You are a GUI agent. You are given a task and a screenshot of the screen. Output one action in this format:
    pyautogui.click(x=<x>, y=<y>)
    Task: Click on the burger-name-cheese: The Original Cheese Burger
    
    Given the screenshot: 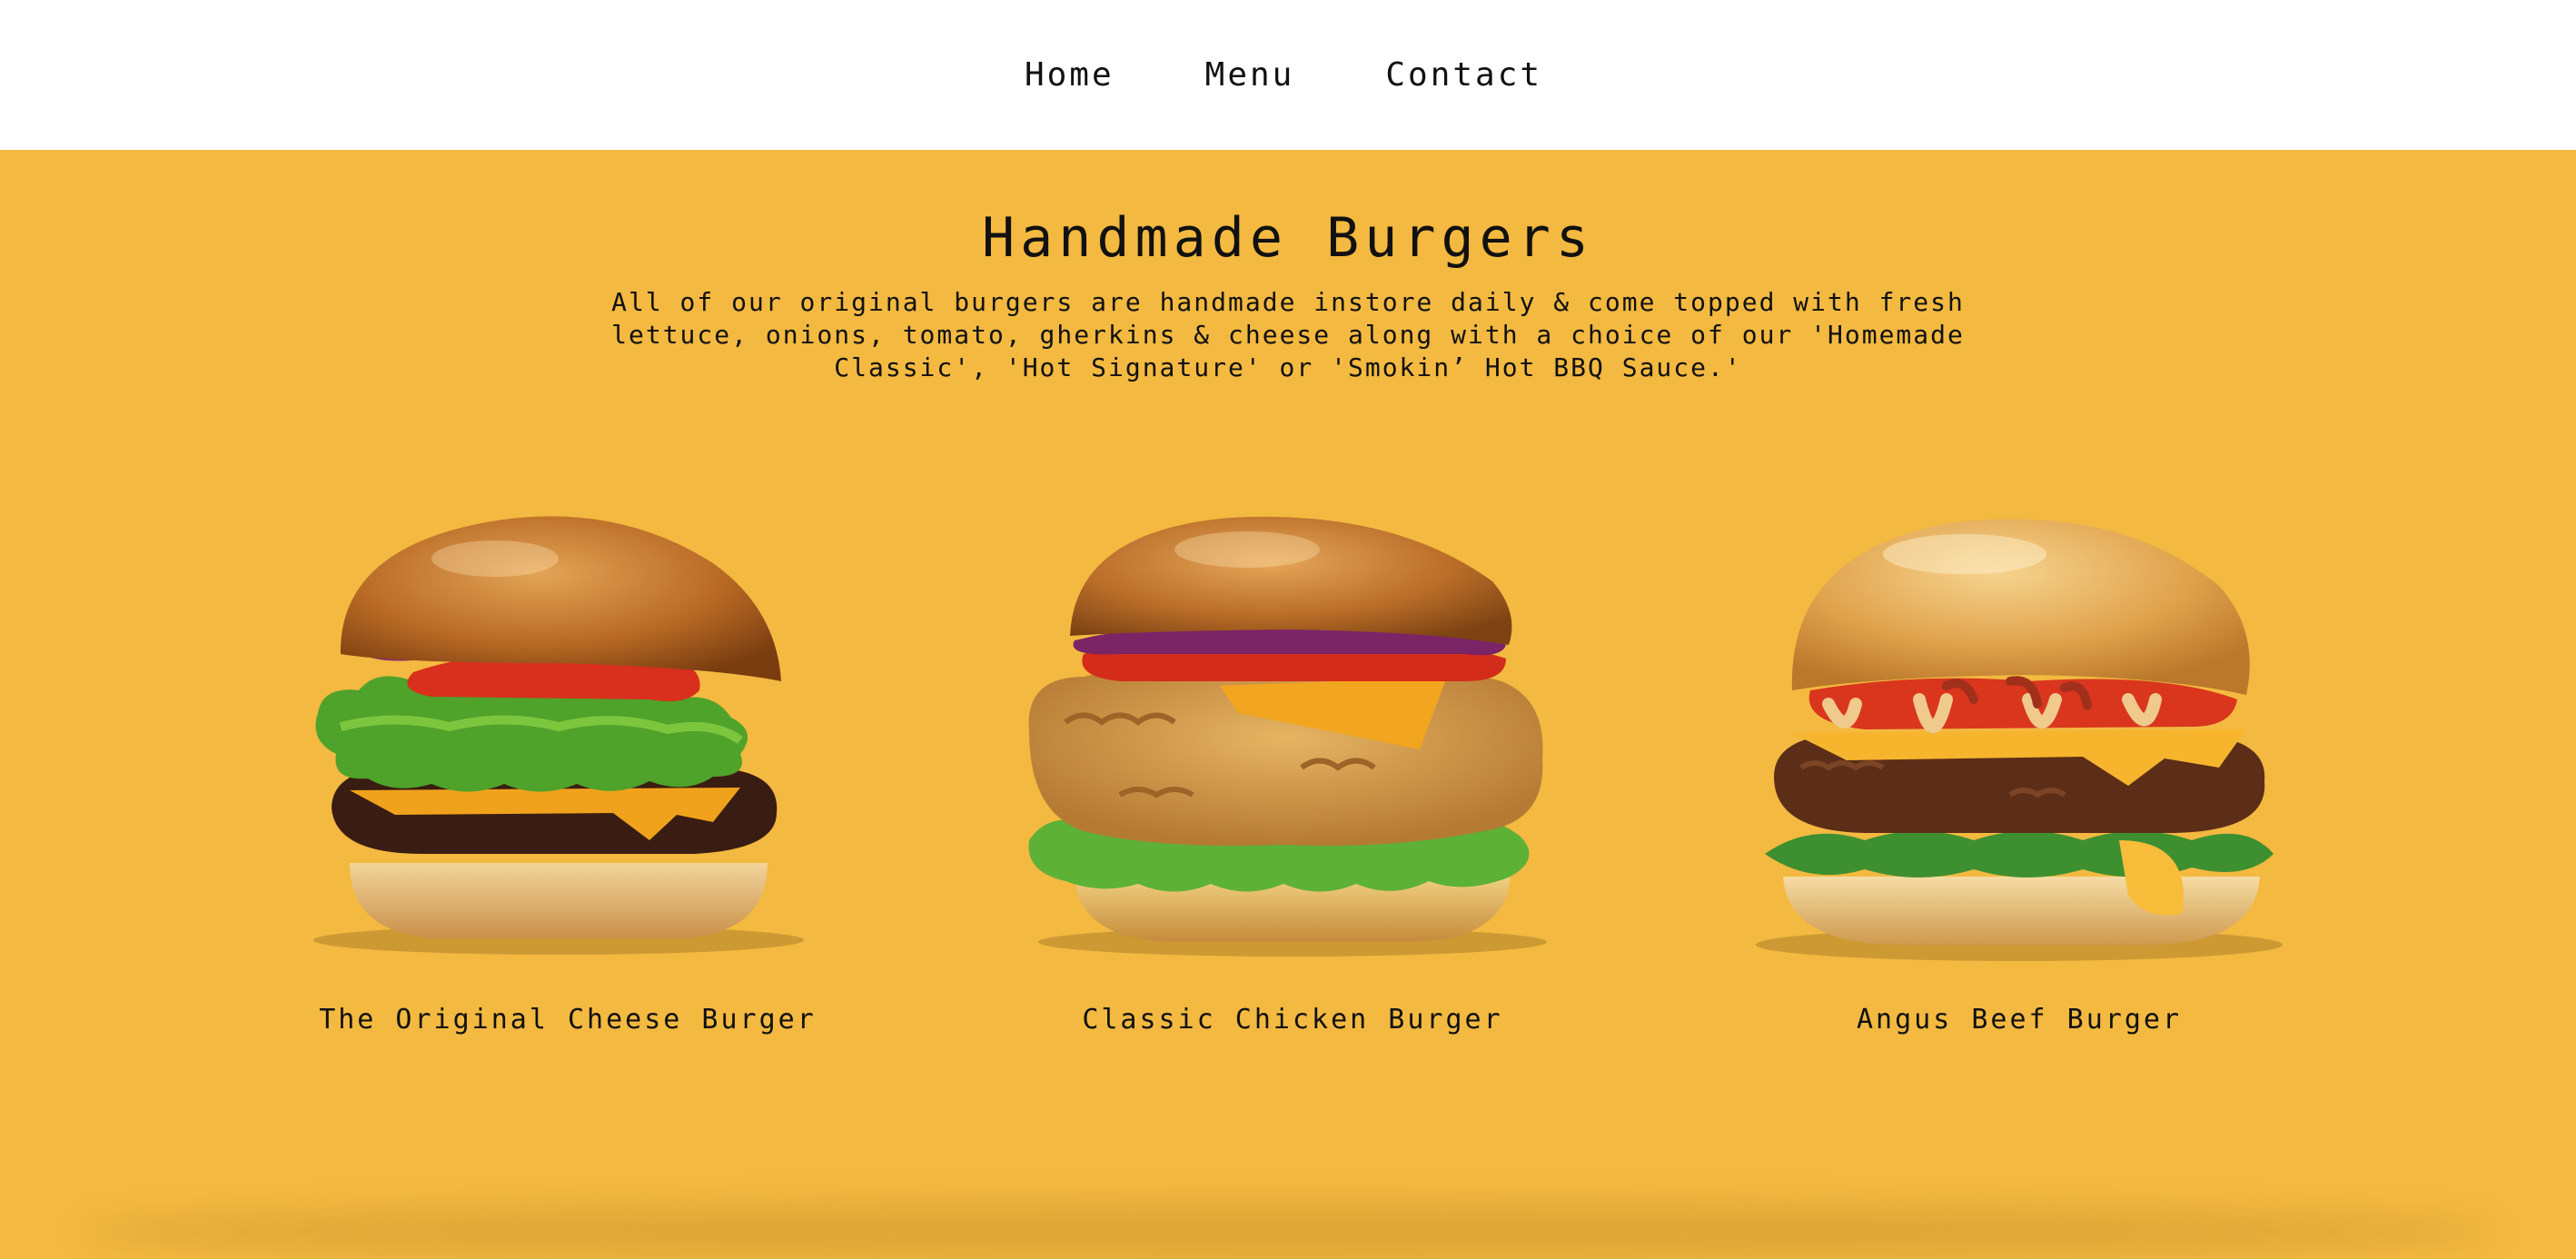 What is the action you would take?
    pyautogui.click(x=568, y=1020)
    